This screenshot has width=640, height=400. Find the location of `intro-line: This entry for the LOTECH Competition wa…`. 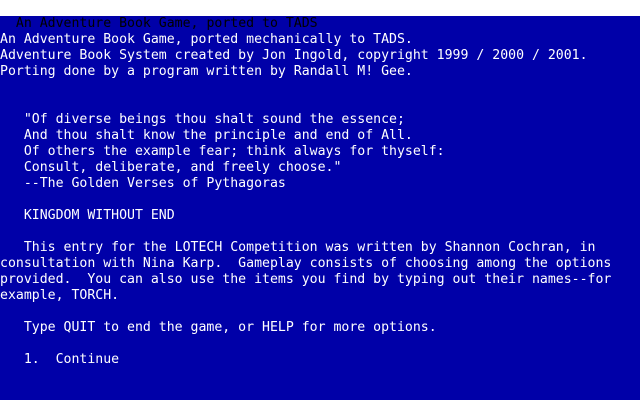

intro-line: This entry for the LOTECH Competition wa… is located at coordinates (298, 247).